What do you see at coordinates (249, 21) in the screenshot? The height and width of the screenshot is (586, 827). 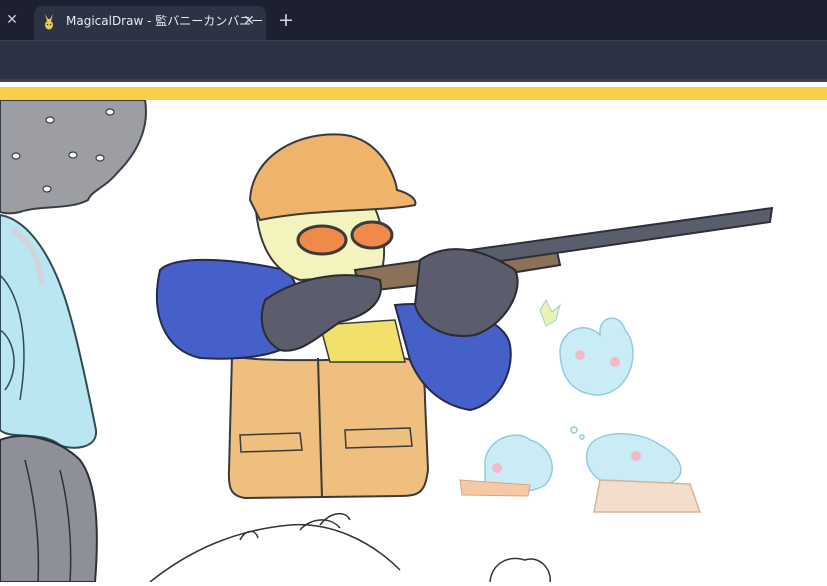 I see `tab-close-icon: ✕` at bounding box center [249, 21].